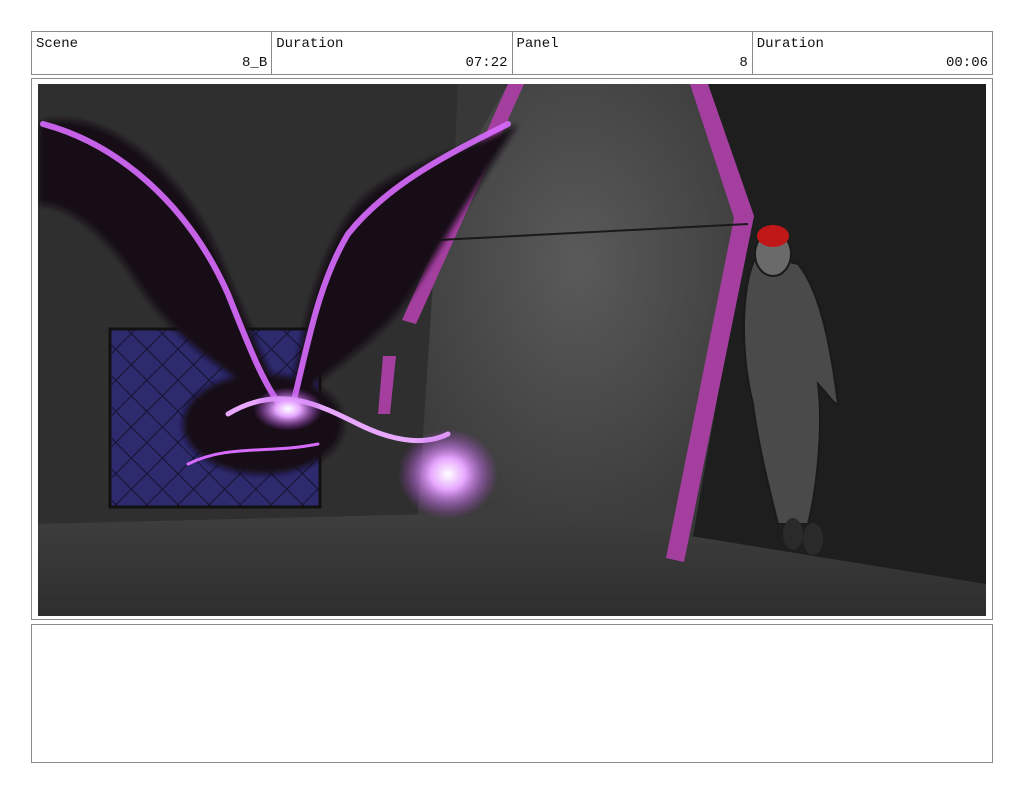 This screenshot has width=1024, height=793. I want to click on panel-duration-cell: Duration 00:06, so click(872, 53).